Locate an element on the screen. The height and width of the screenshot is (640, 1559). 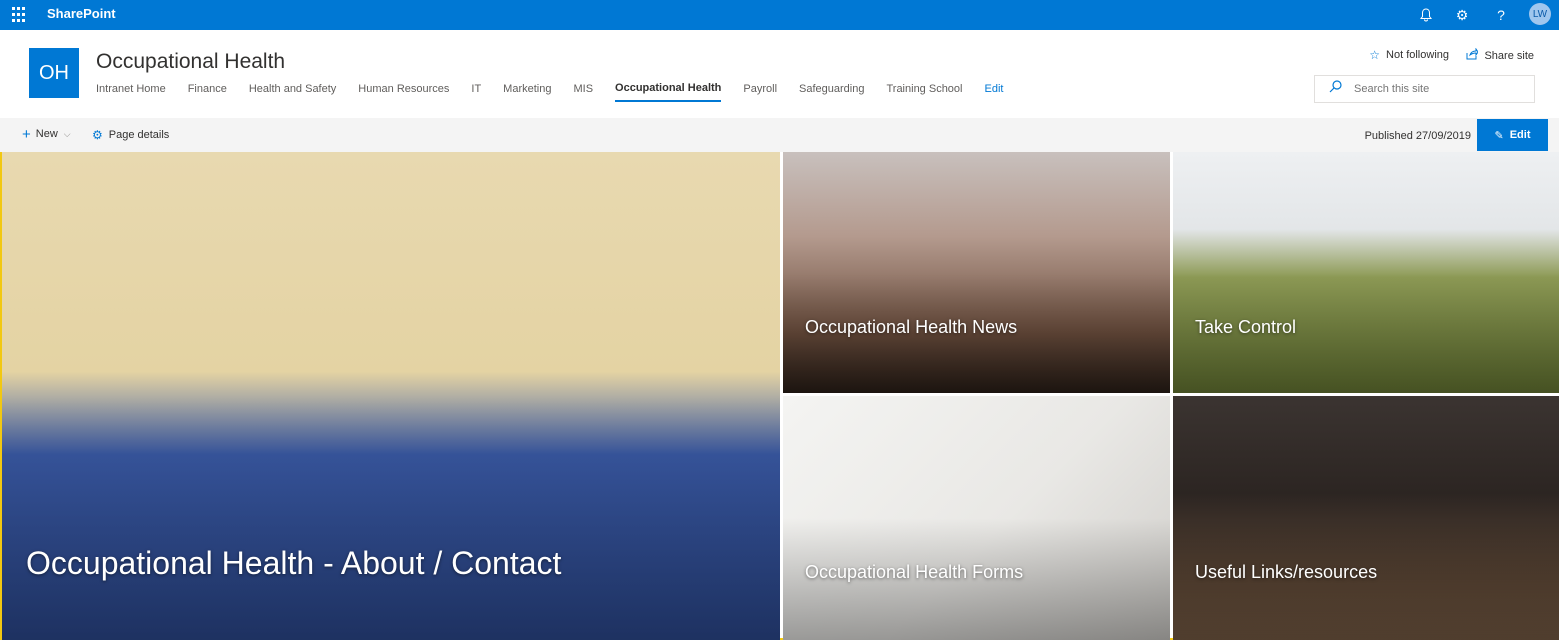
star-icon: ☆ is located at coordinates (1375, 55).